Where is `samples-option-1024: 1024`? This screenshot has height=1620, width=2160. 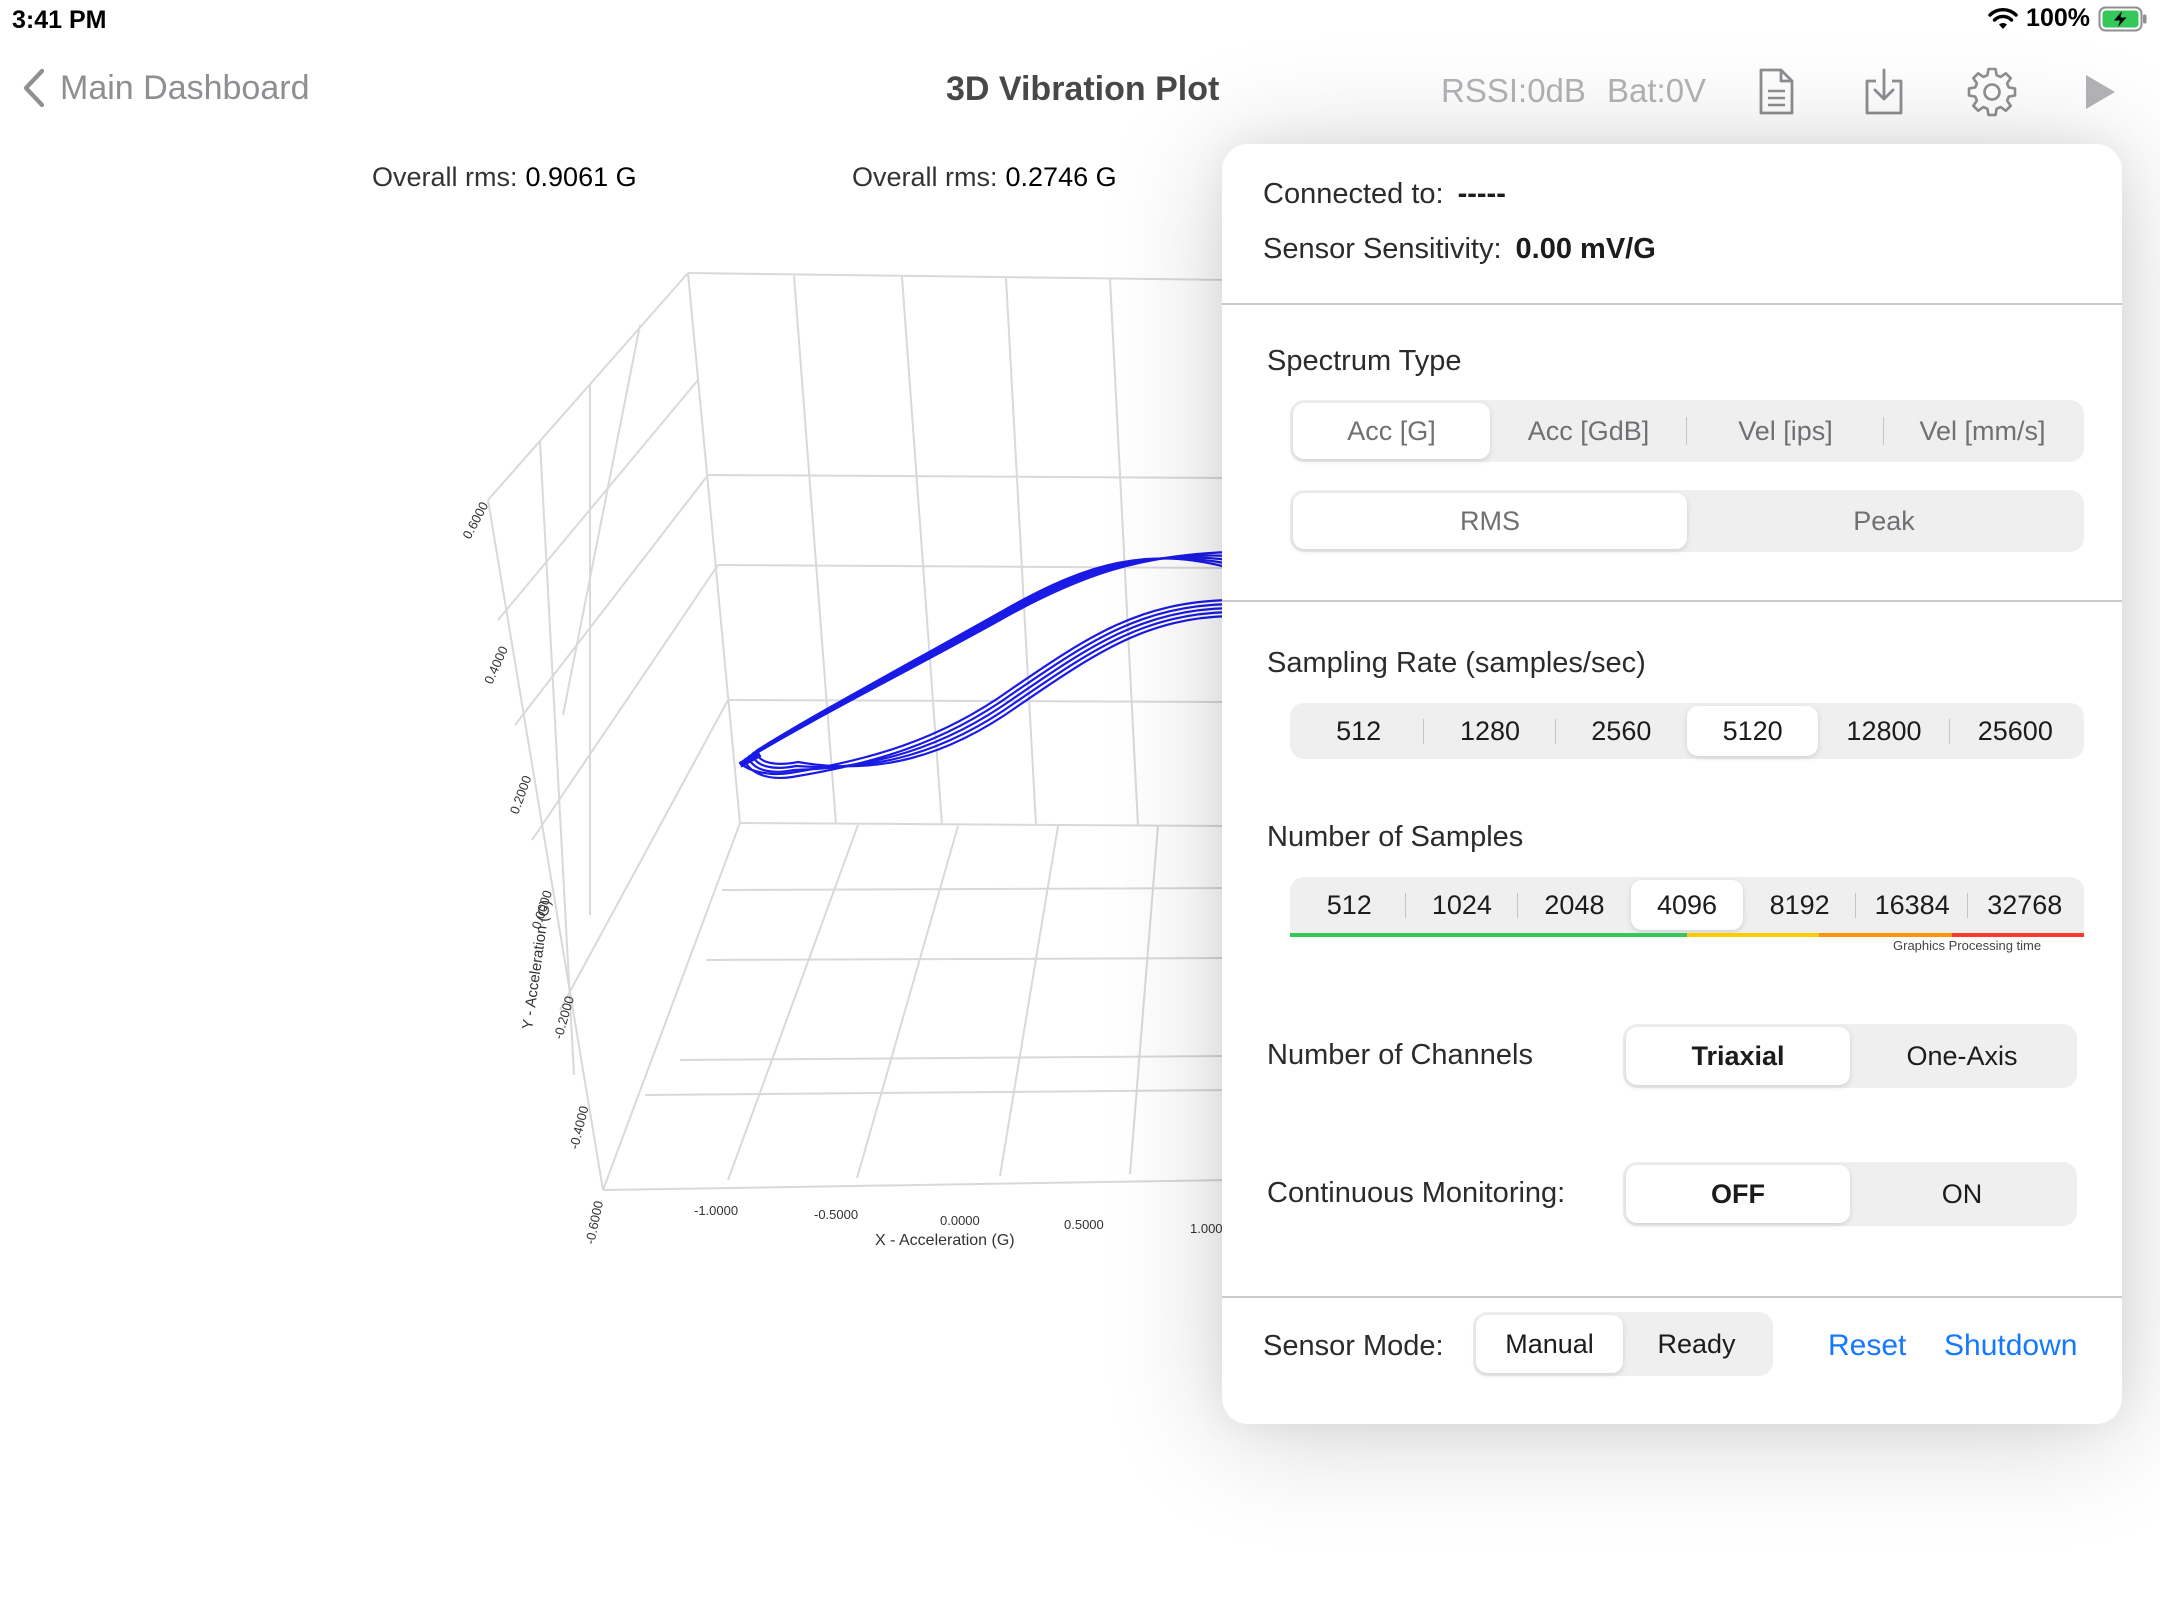 samples-option-1024: 1024 is located at coordinates (1462, 905).